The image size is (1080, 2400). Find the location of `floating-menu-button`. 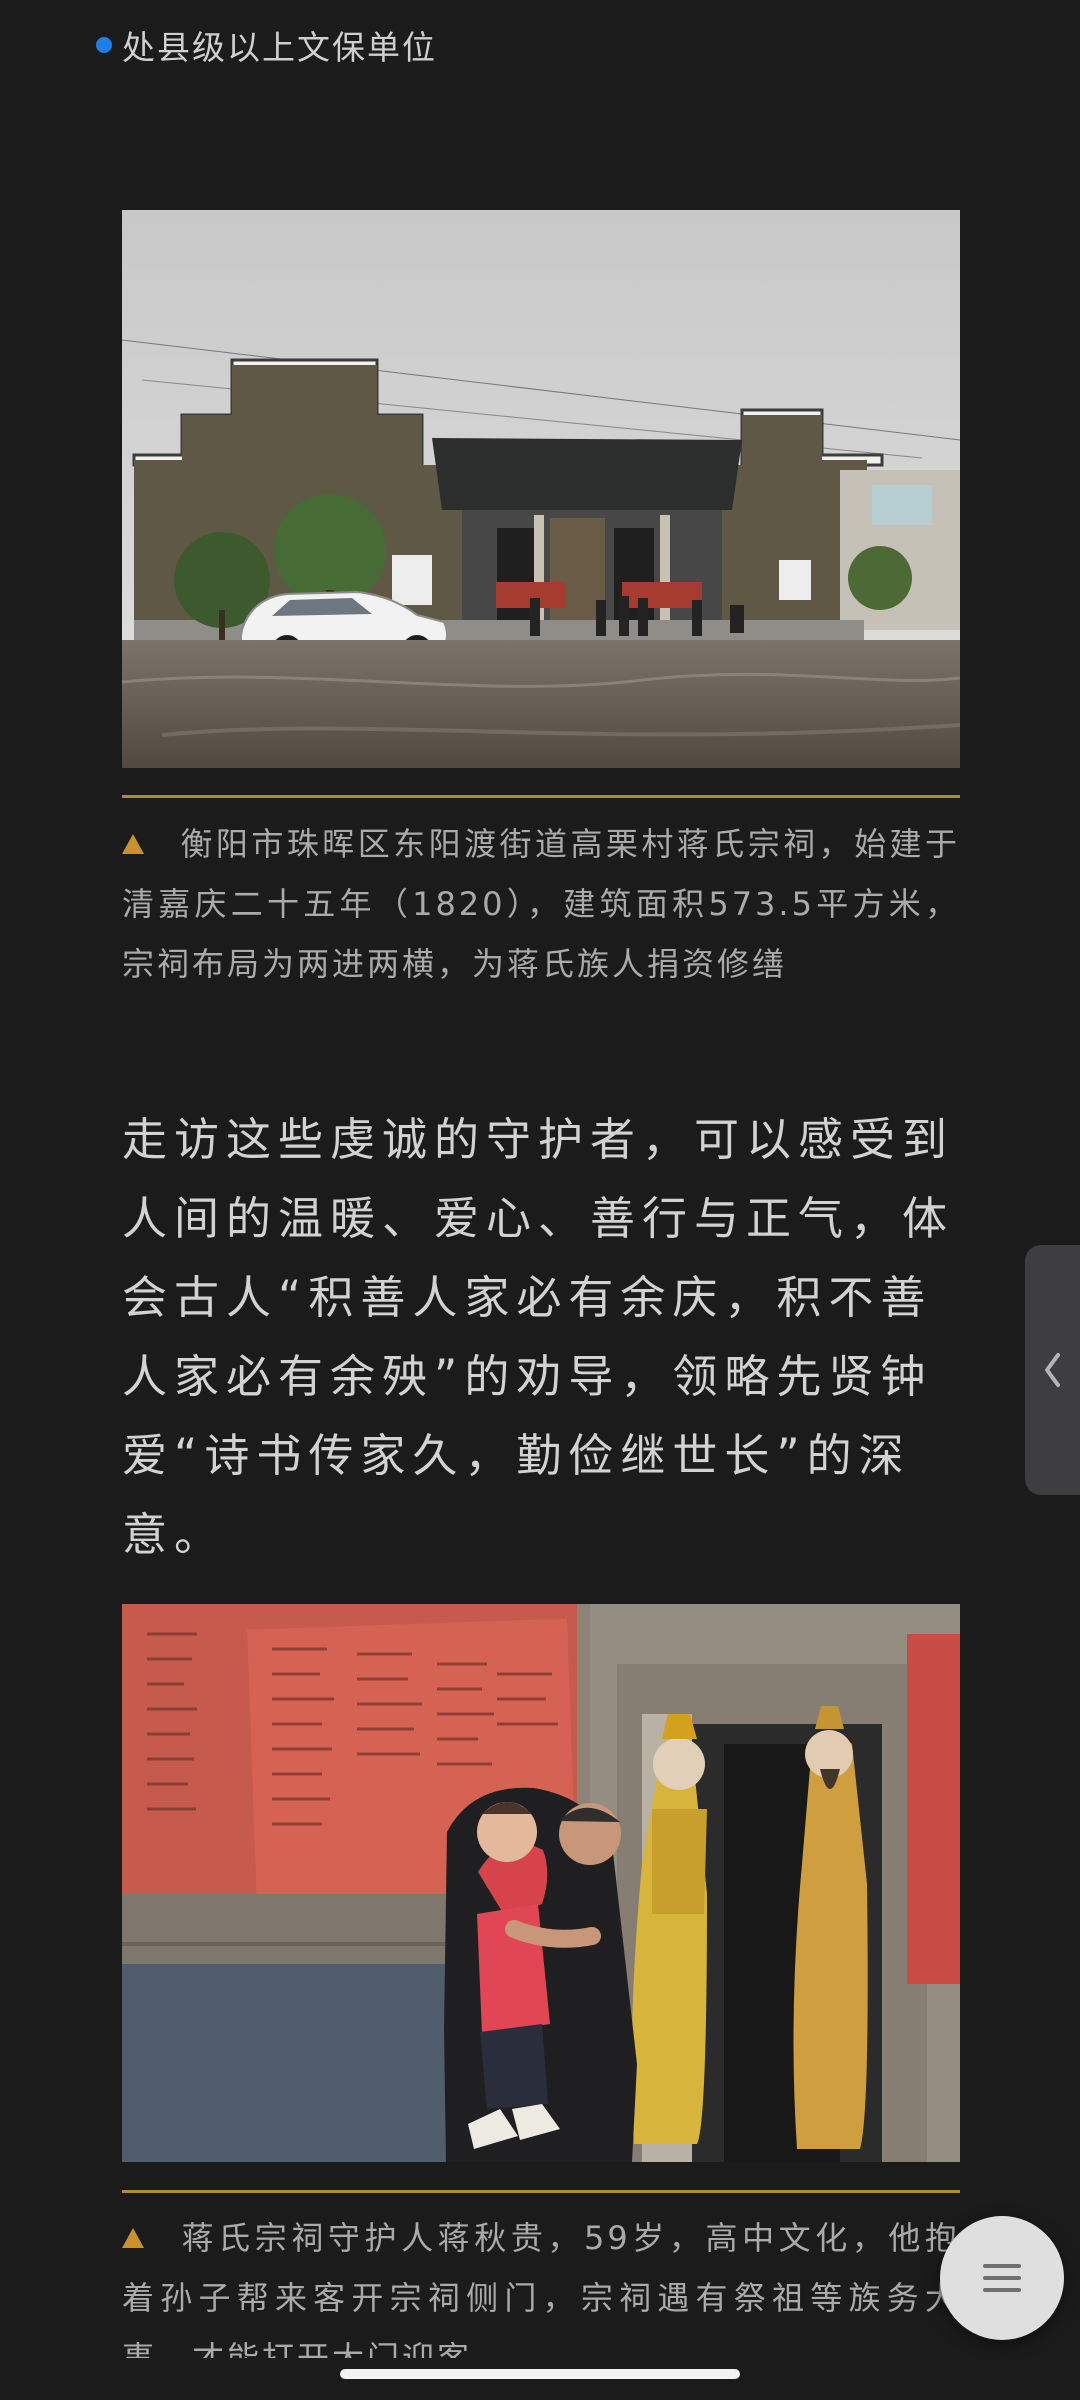

floating-menu-button is located at coordinates (1002, 2278).